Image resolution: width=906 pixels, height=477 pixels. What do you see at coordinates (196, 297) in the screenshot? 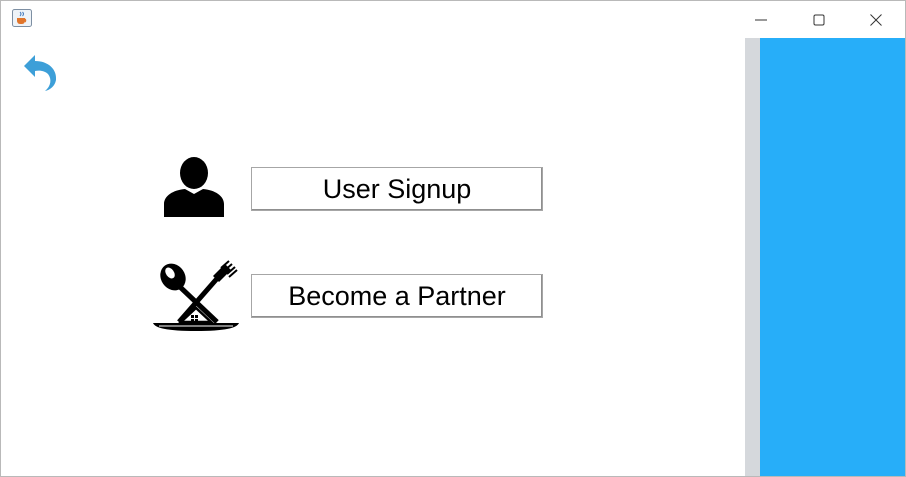
I see `restaurant-icon` at bounding box center [196, 297].